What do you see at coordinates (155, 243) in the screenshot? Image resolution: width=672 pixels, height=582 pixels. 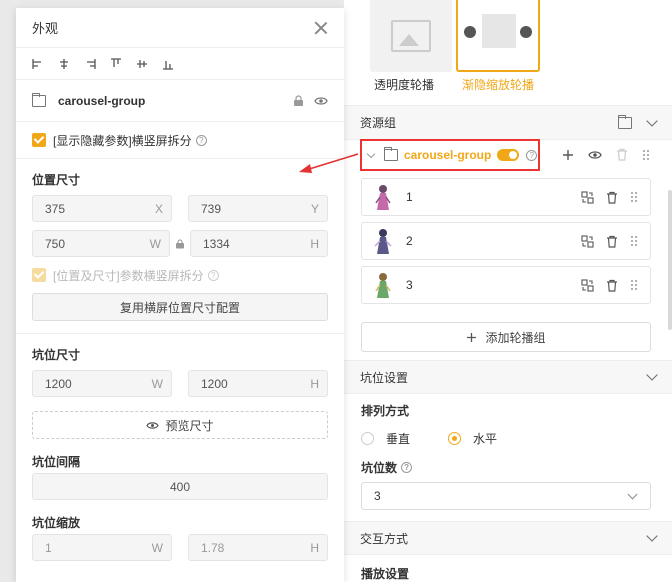 I see `unit-label: W` at bounding box center [155, 243].